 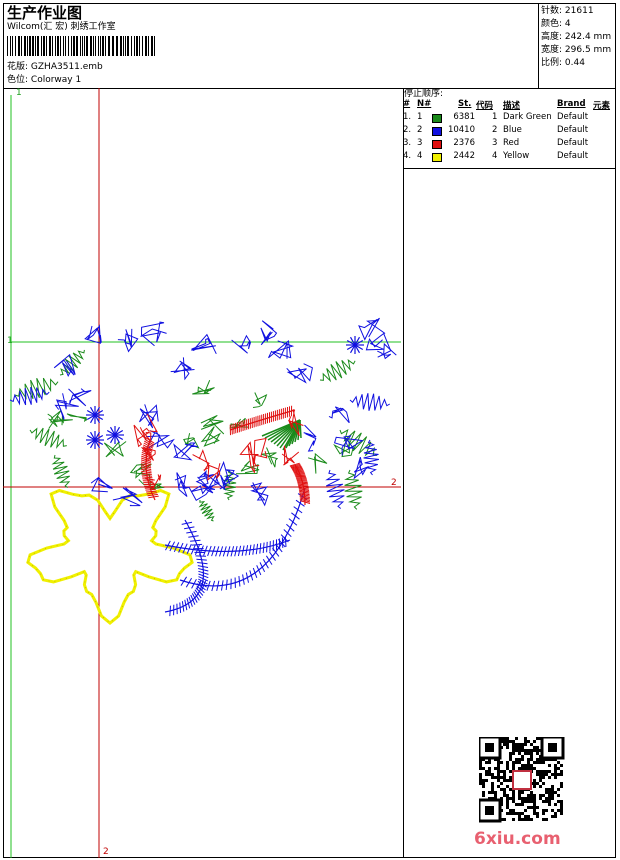 What do you see at coordinates (260, 451) in the screenshot?
I see `red-stitch` at bounding box center [260, 451].